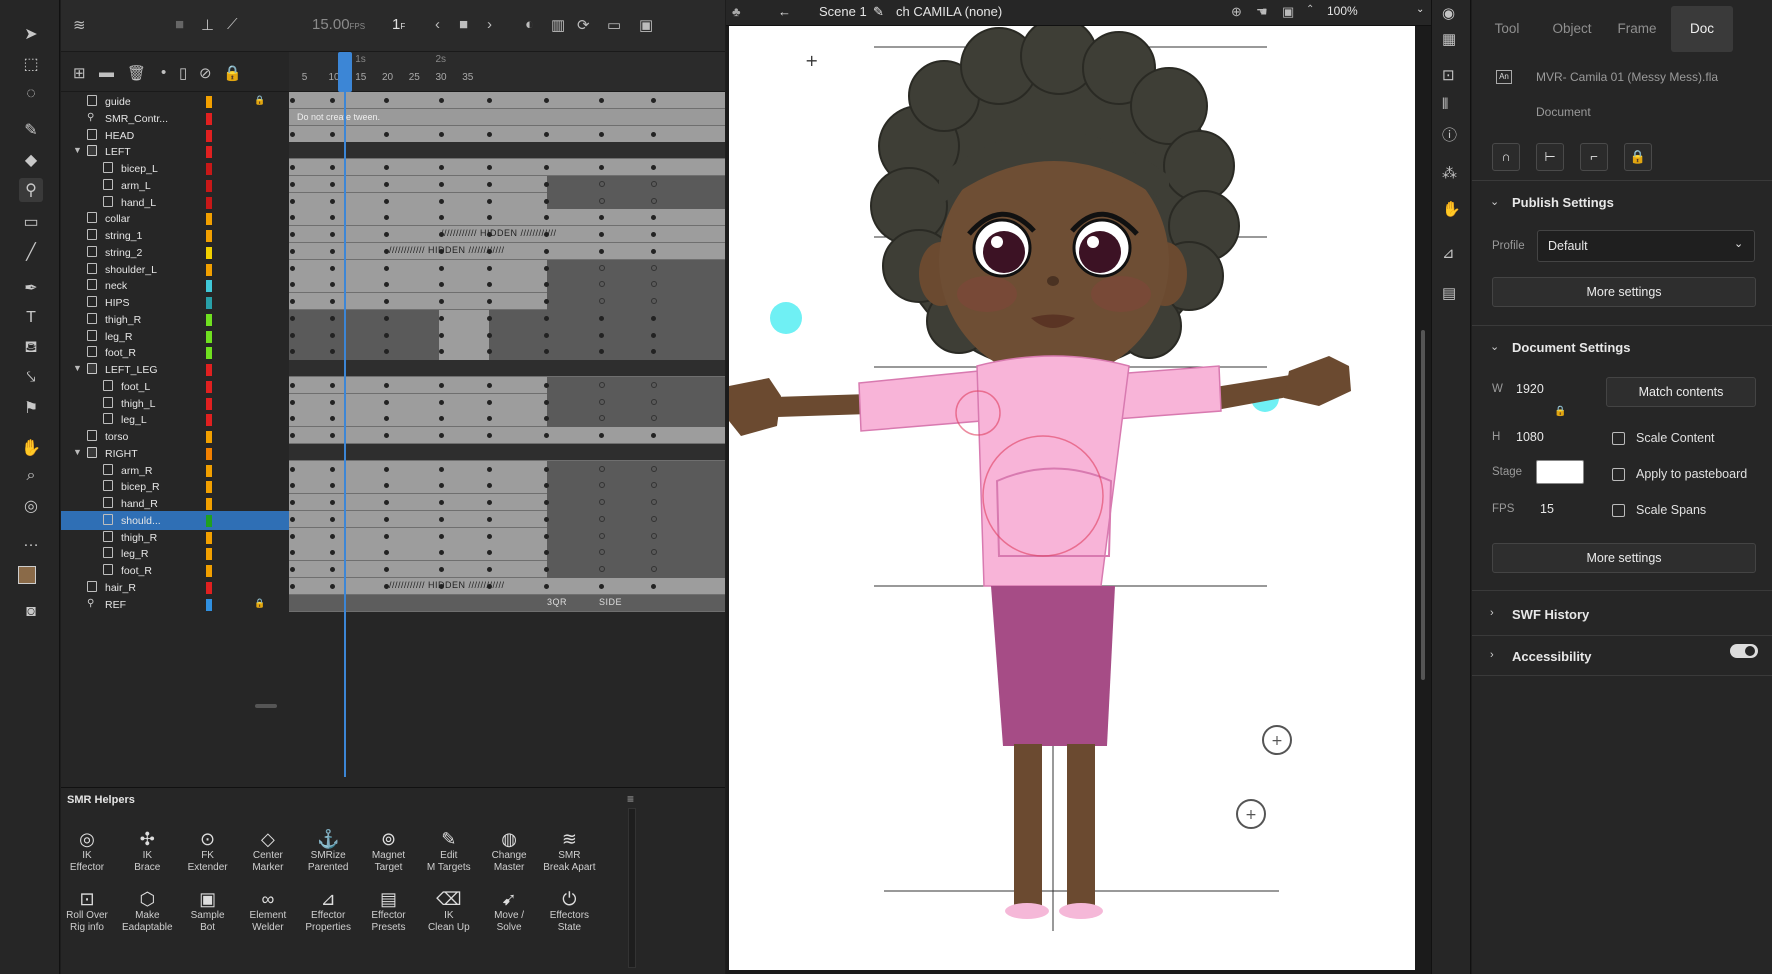 This screenshot has height=974, width=1772. Describe the element at coordinates (147, 911) in the screenshot. I see `helper-make-button: ⬡ Make Eadaptable` at that location.